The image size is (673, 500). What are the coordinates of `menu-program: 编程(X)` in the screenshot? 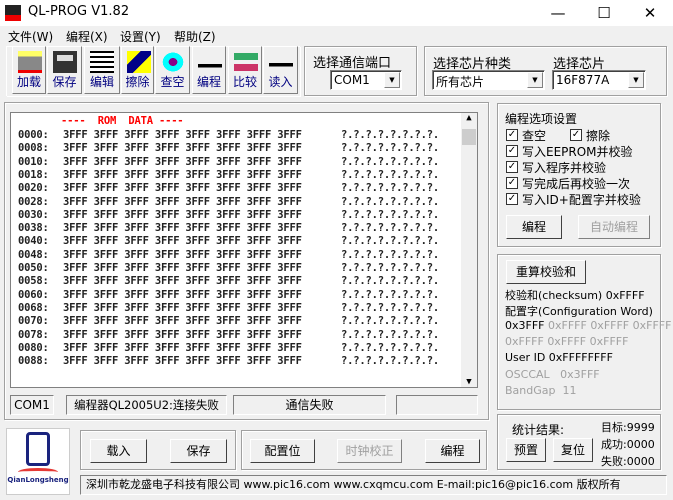 It's located at (87, 36).